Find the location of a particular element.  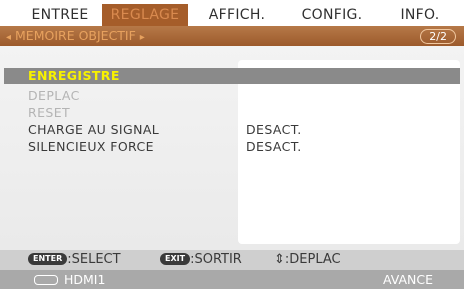

input-source-label: HDMI1 is located at coordinates (85, 279).